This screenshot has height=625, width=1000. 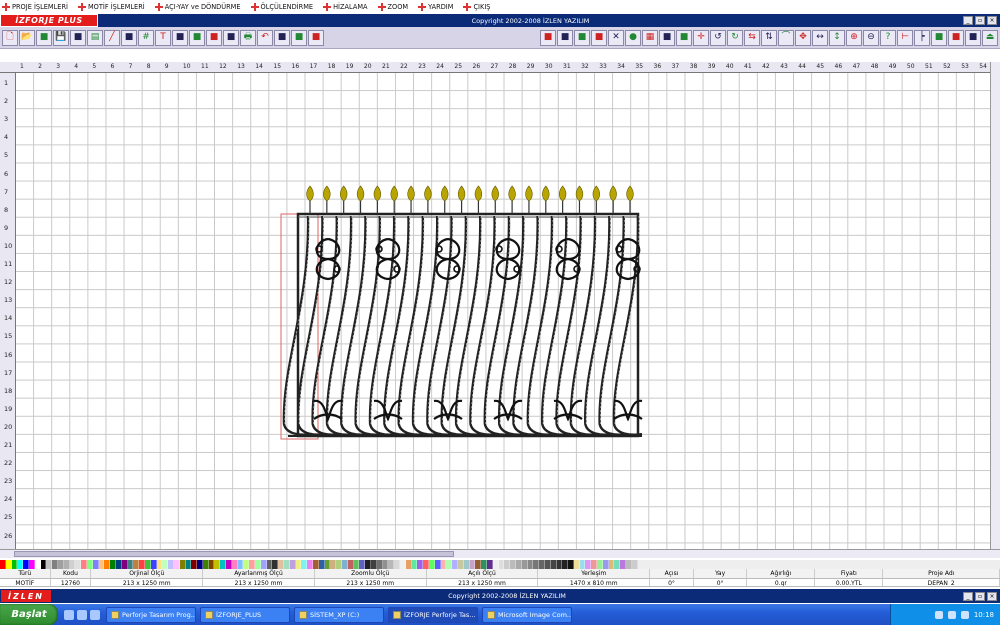 I want to click on ruler-button: ┝, so click(x=922, y=37).